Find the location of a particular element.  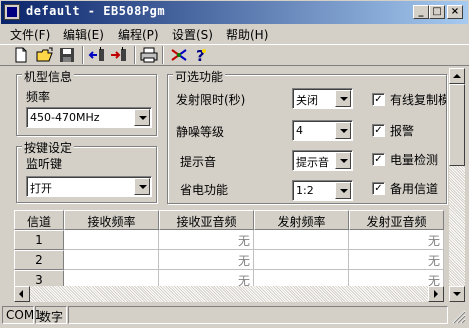

status-port: COM1 is located at coordinates (22, 315).